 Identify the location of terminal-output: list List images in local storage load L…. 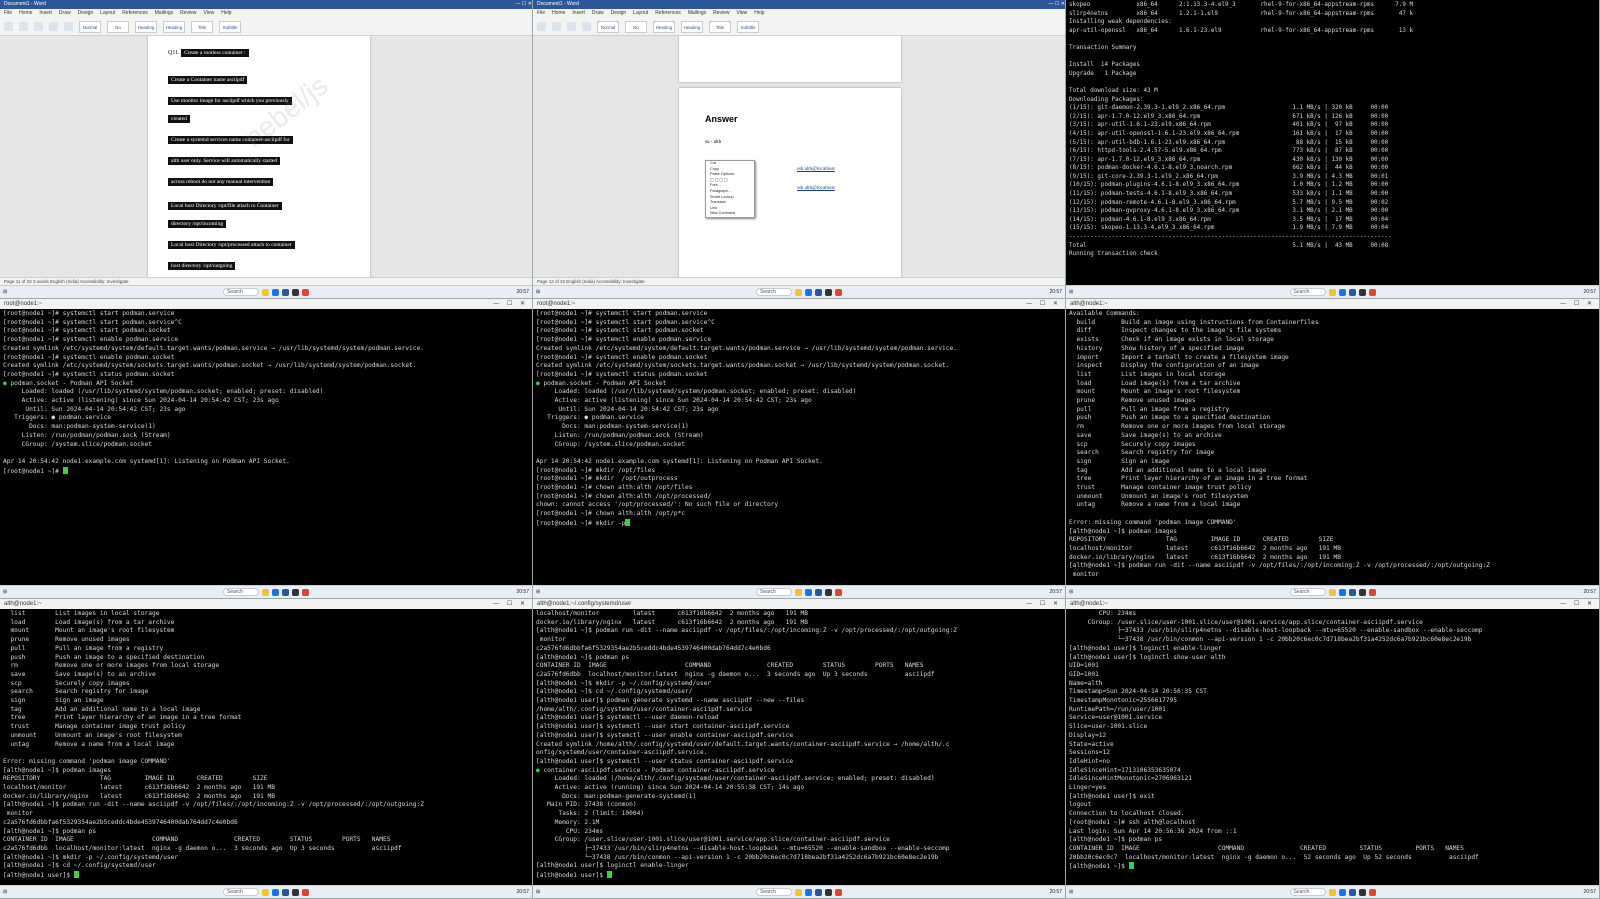
(266, 747).